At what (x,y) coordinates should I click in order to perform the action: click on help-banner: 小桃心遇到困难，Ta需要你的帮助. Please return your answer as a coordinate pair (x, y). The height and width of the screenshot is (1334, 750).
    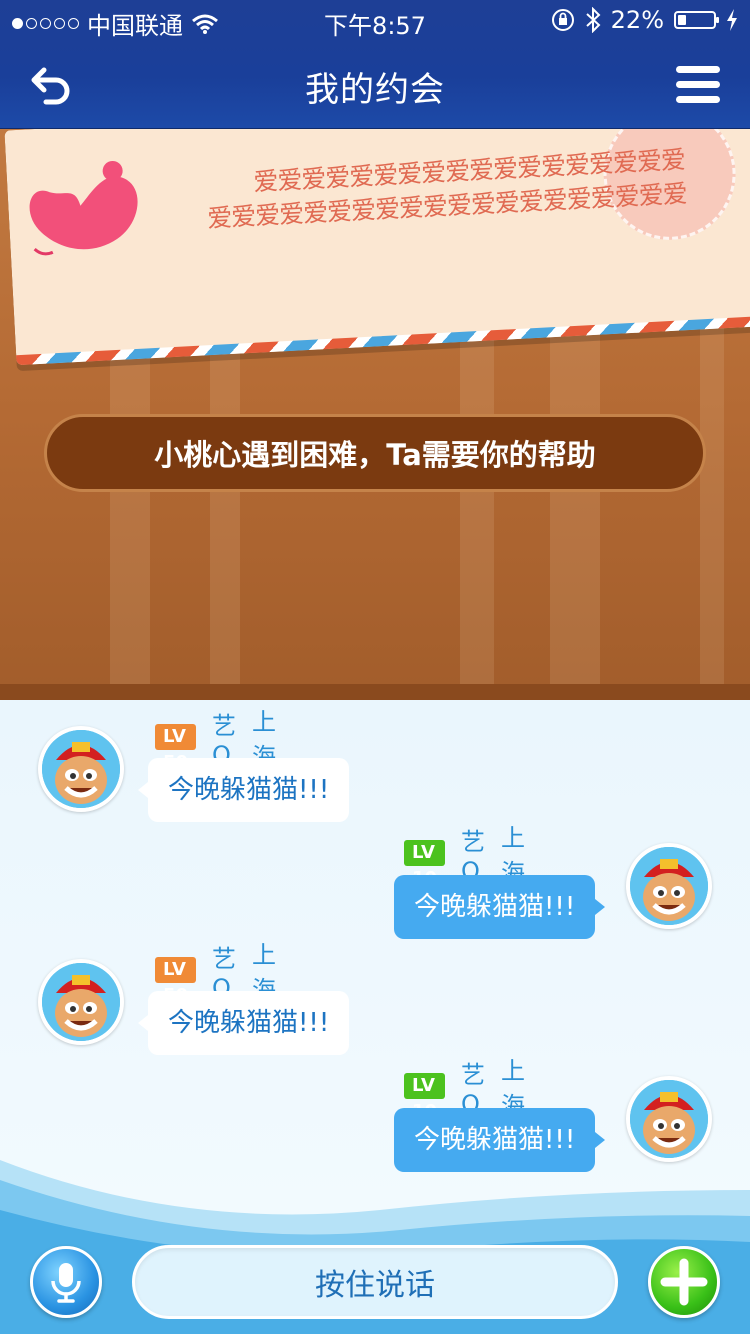
    Looking at the image, I should click on (375, 453).